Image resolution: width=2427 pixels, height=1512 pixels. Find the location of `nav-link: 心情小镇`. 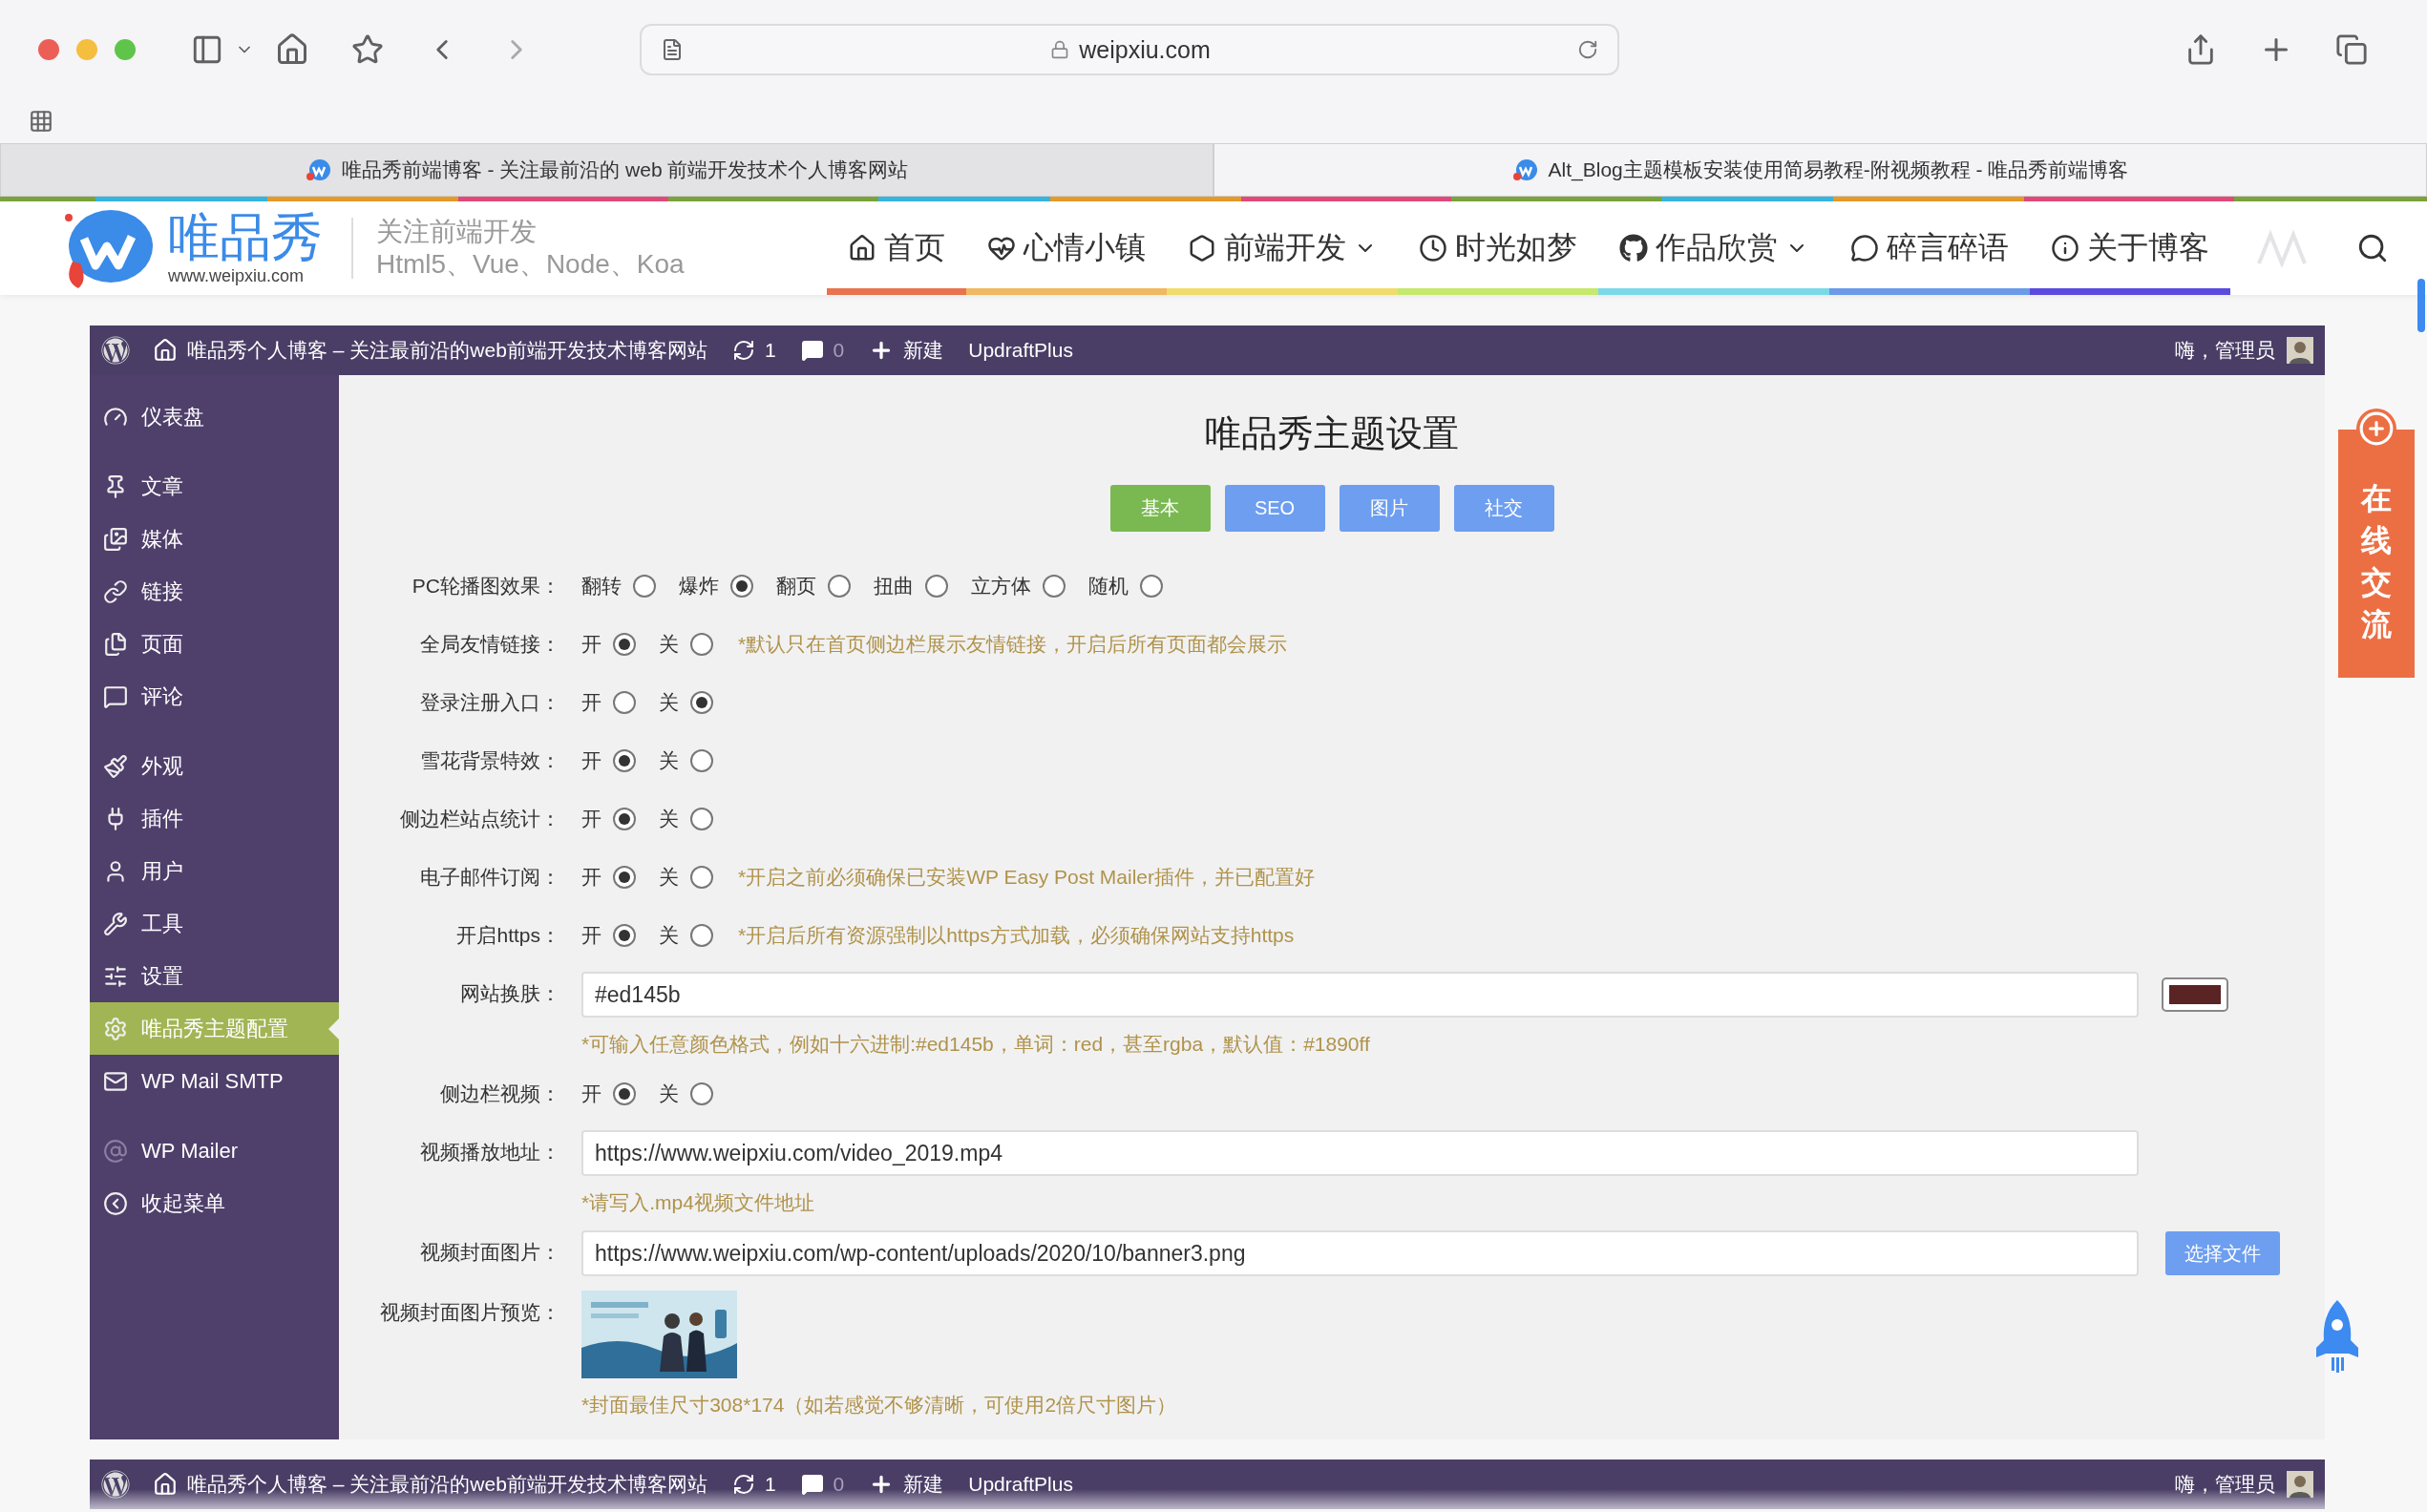

nav-link: 心情小镇 is located at coordinates (1066, 248).